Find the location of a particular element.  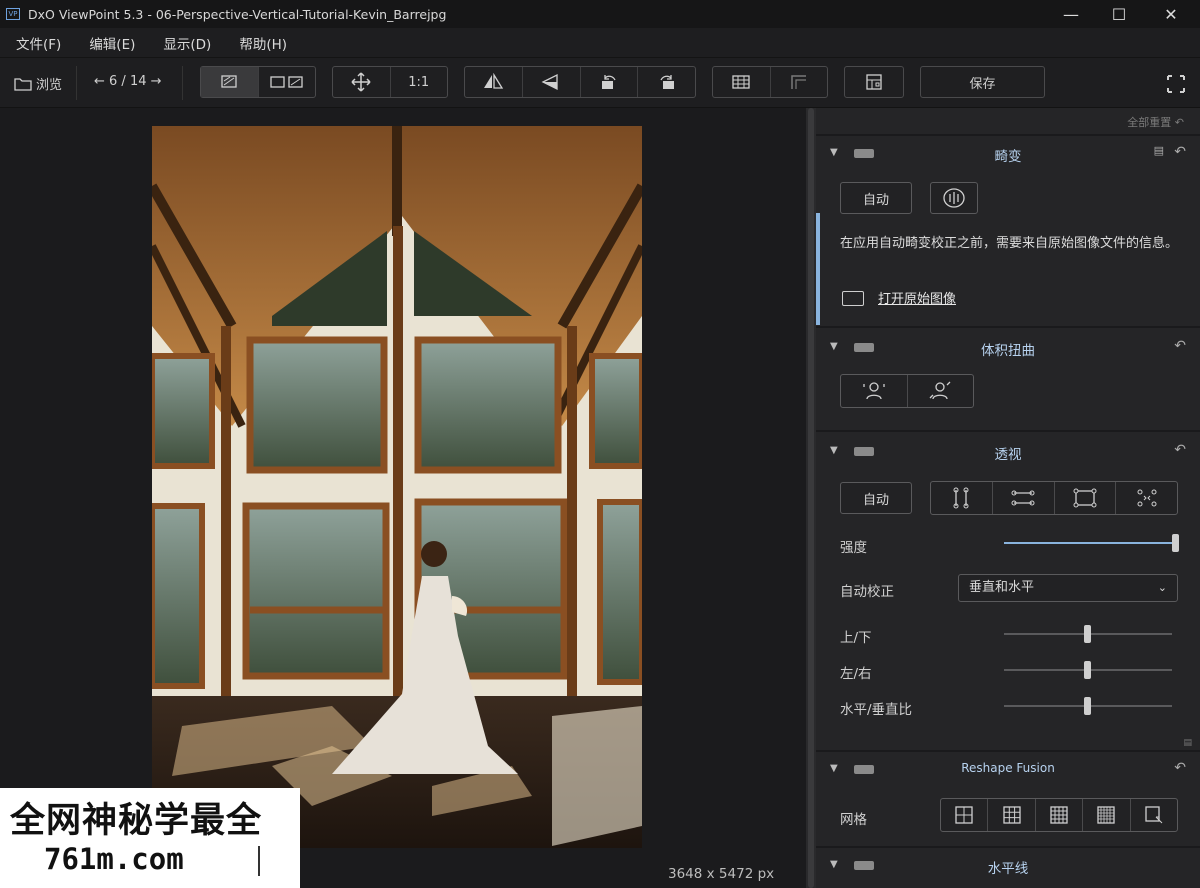

crop-overlay-button is located at coordinates (799, 82).